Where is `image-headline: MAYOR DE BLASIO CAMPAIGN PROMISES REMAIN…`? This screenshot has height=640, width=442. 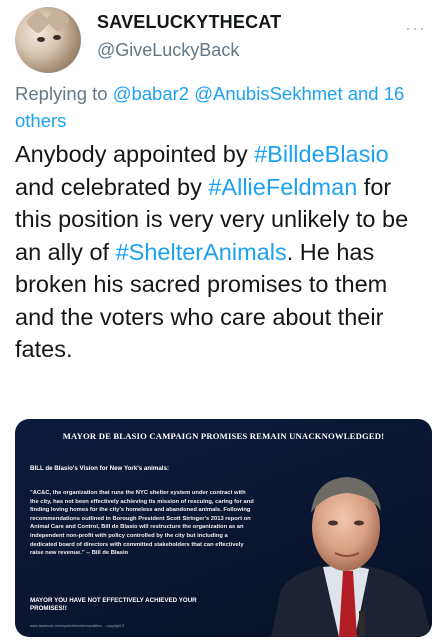 image-headline: MAYOR DE BLASIO CAMPAIGN PROMISES REMAIN… is located at coordinates (223, 436).